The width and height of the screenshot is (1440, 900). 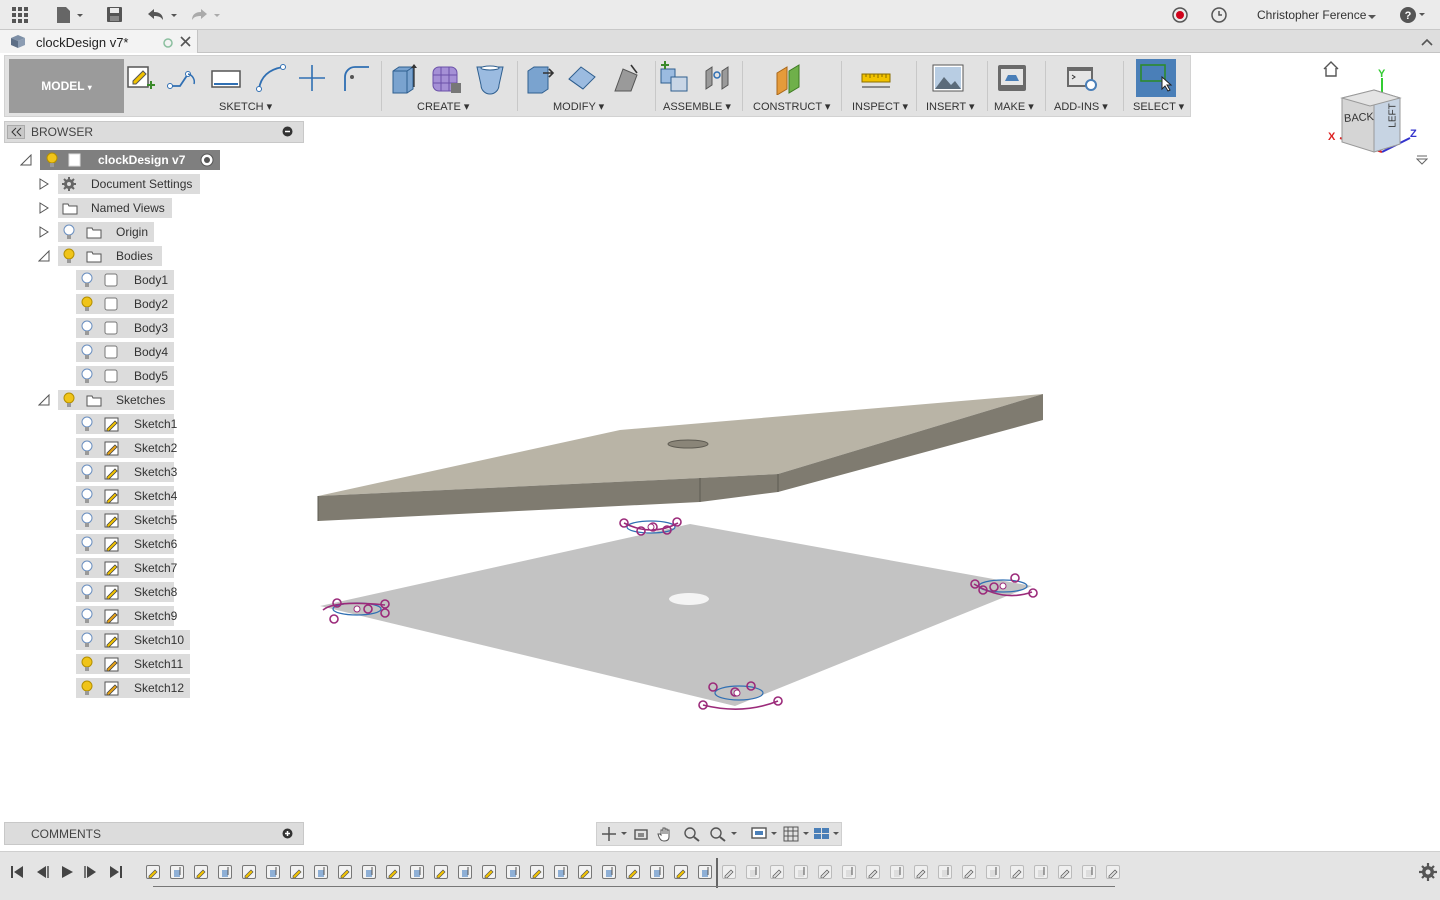 What do you see at coordinates (791, 106) in the screenshot?
I see `group-construct: CONSTRUCT ▾` at bounding box center [791, 106].